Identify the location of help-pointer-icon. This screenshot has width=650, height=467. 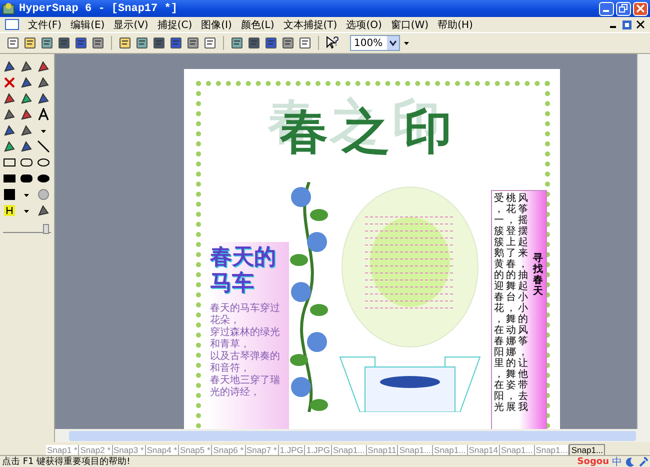
(332, 43).